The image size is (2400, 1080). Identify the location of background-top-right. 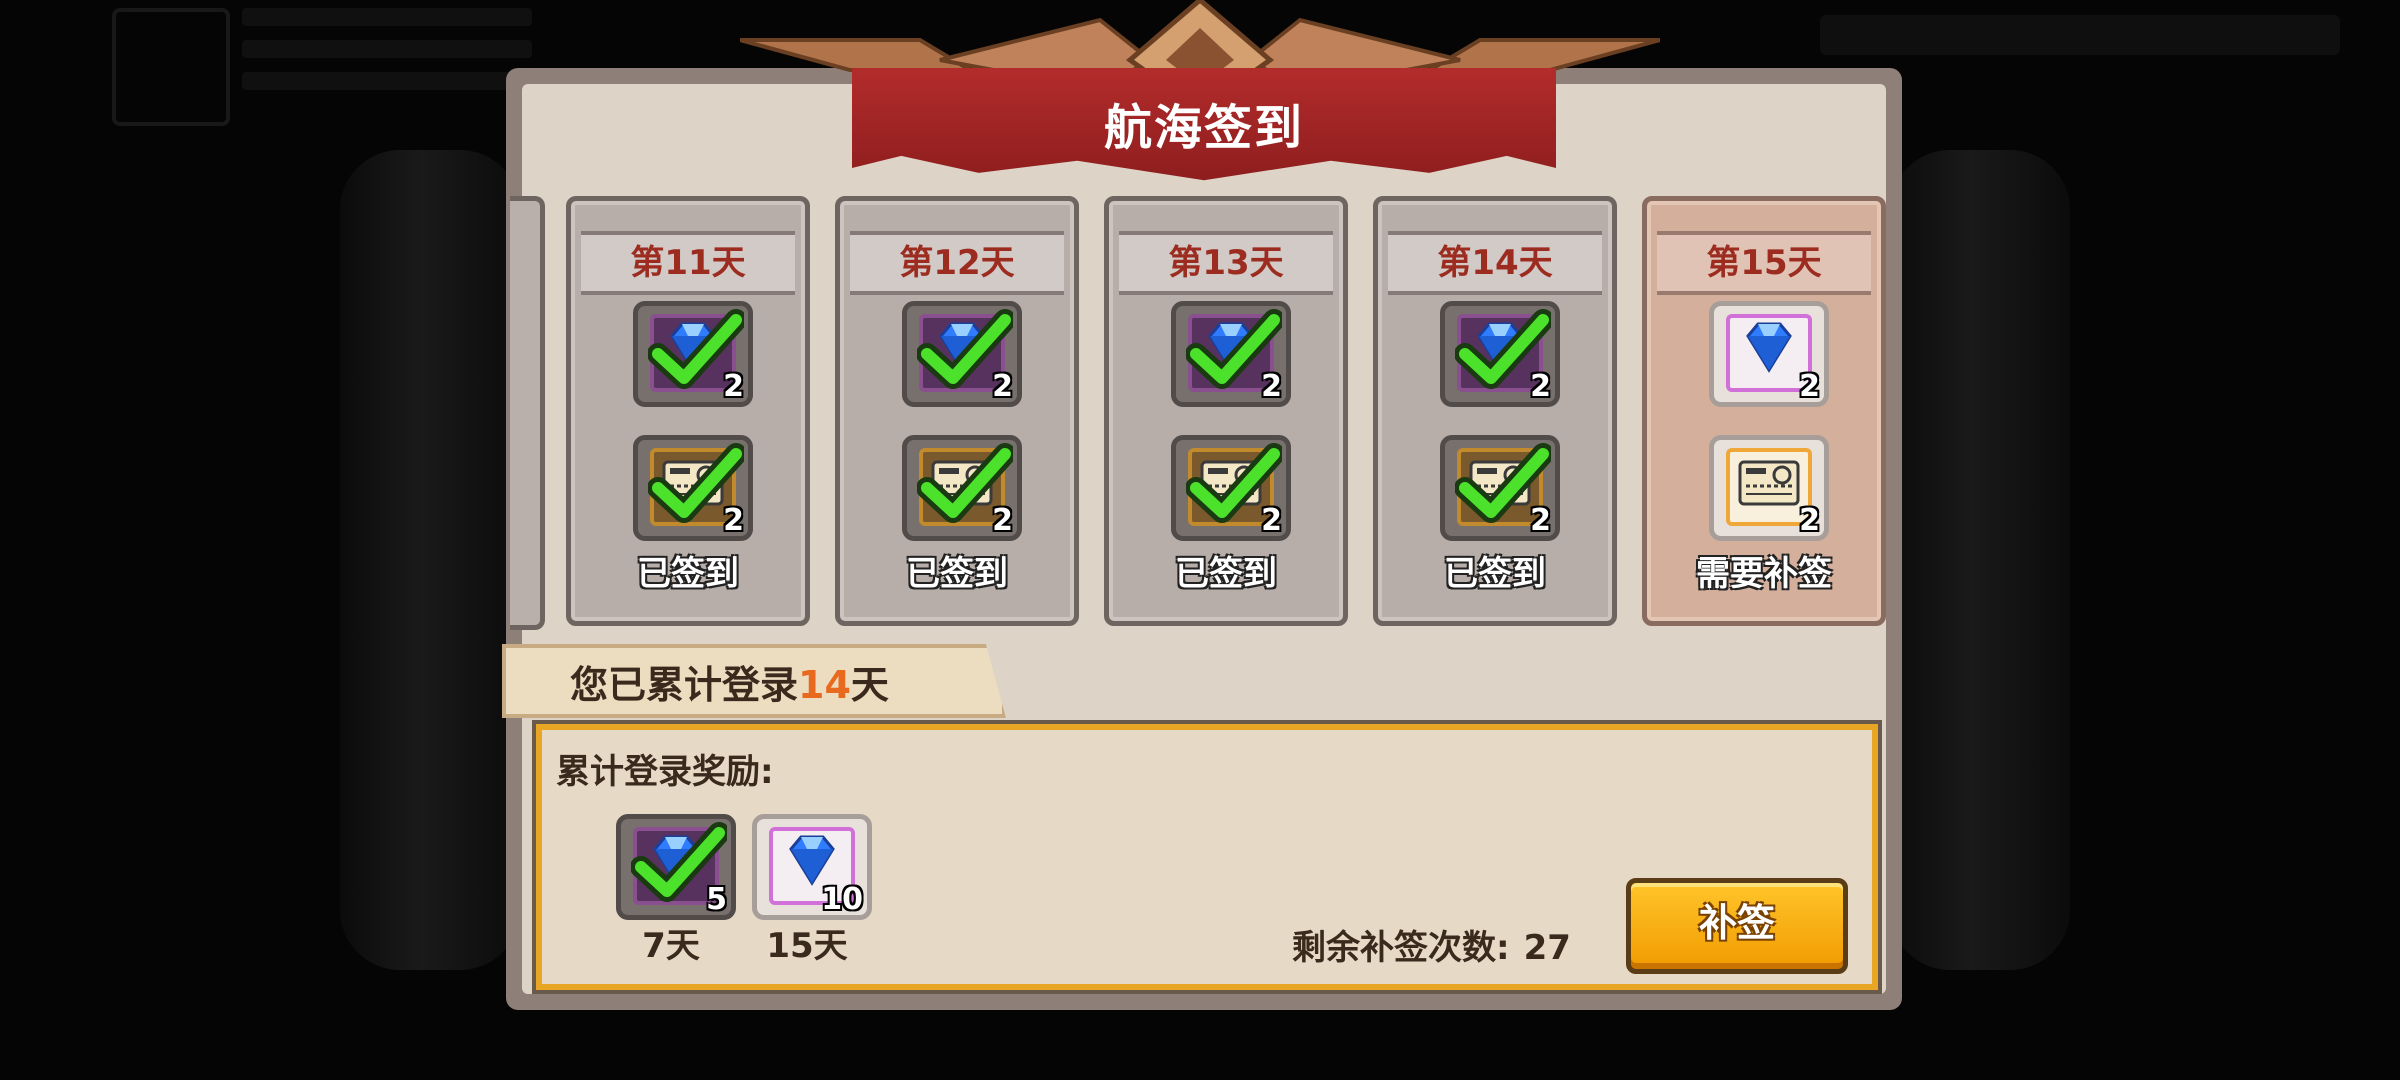
(2080, 35).